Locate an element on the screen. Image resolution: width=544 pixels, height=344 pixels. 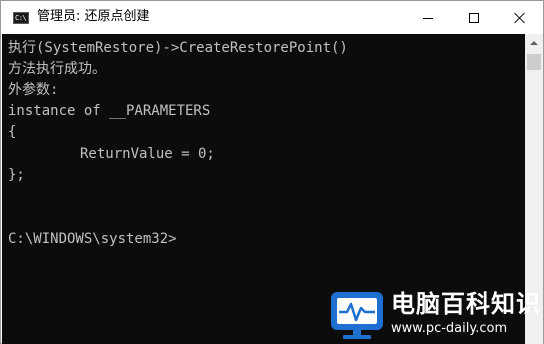
window-title: 管理员: 还原点创建 is located at coordinates (93, 16).